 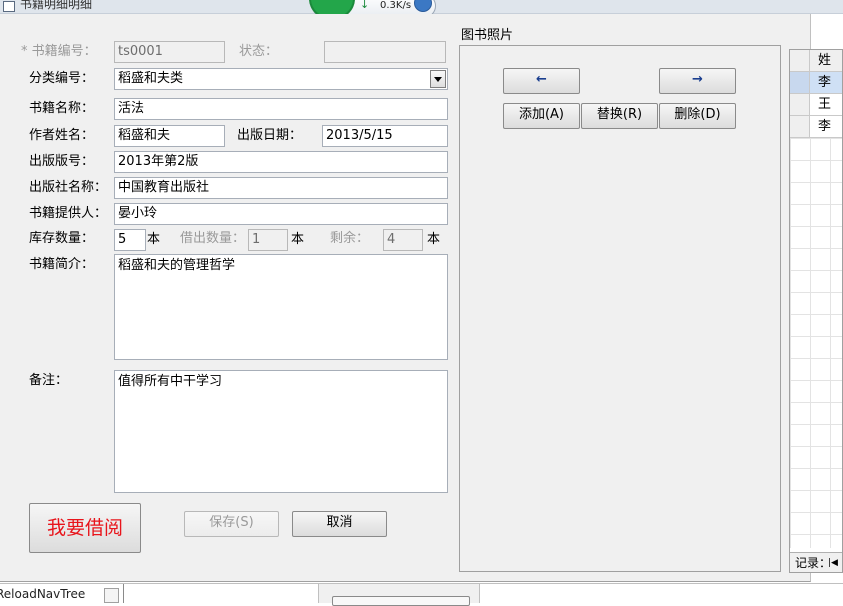 I want to click on background-nav-text: ReloadNavTree, so click(x=43, y=594).